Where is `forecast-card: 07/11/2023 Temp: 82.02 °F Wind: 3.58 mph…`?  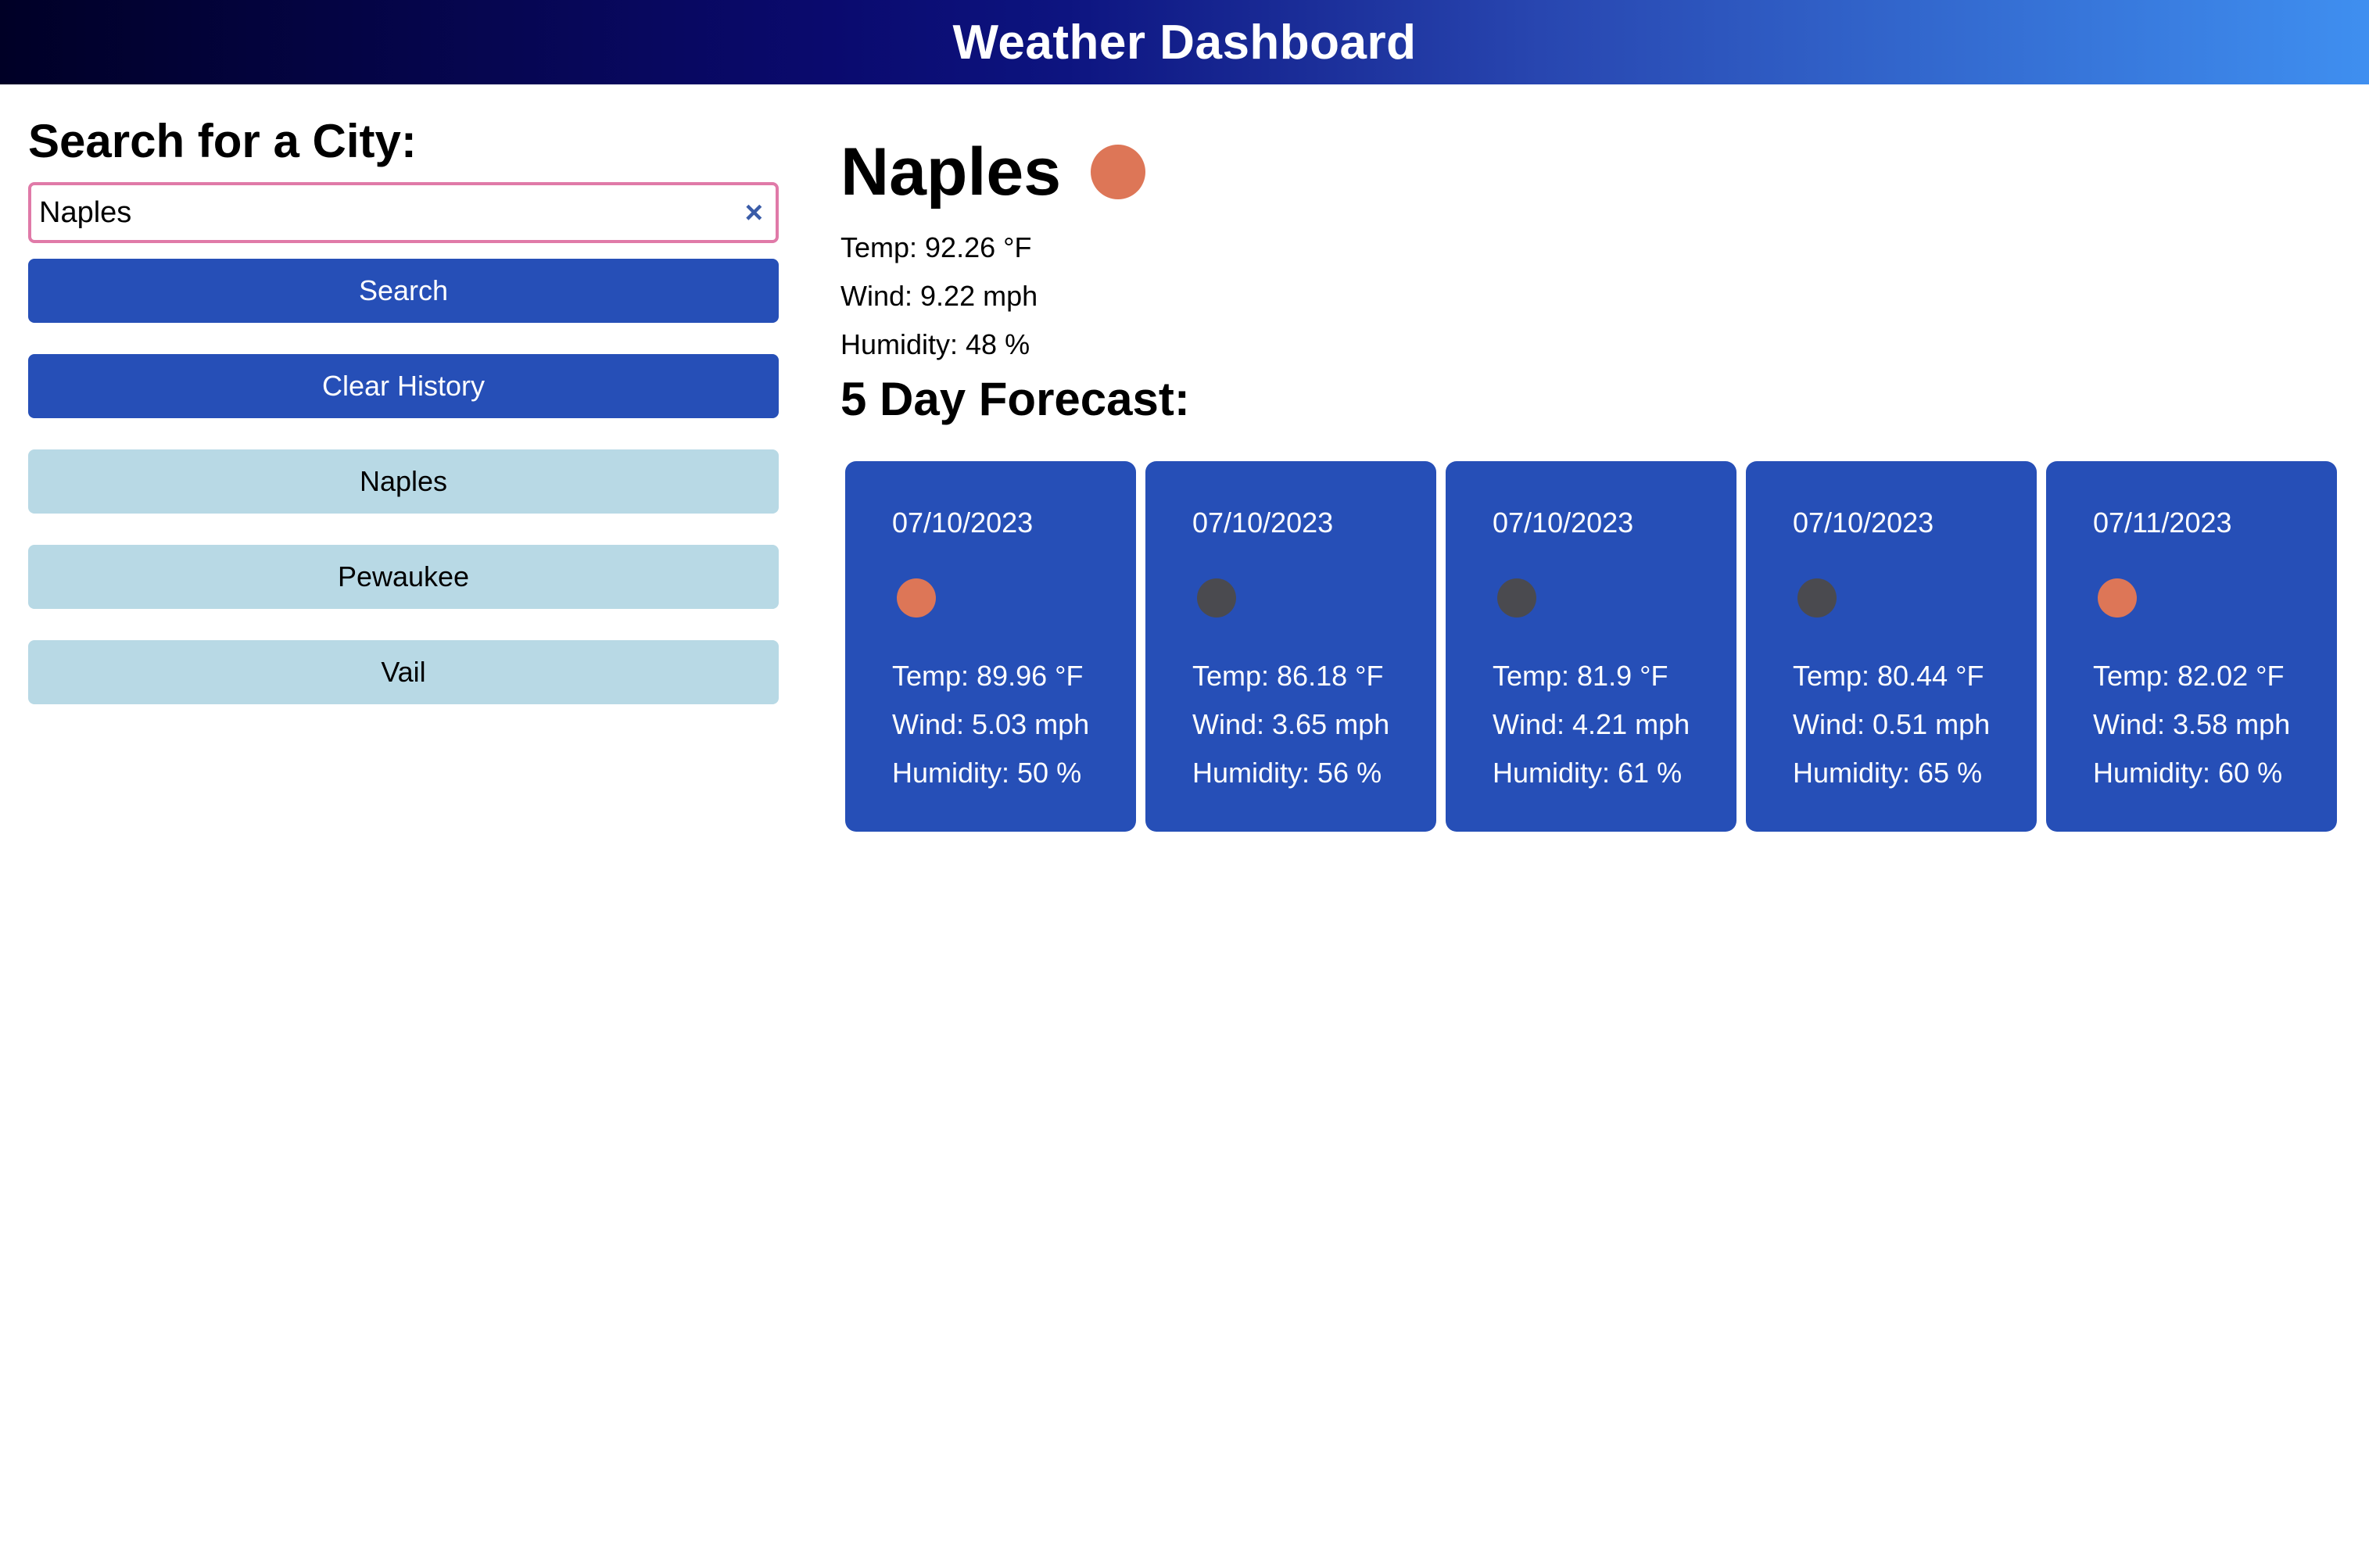 forecast-card: 07/11/2023 Temp: 82.02 °F Wind: 3.58 mph… is located at coordinates (2191, 646).